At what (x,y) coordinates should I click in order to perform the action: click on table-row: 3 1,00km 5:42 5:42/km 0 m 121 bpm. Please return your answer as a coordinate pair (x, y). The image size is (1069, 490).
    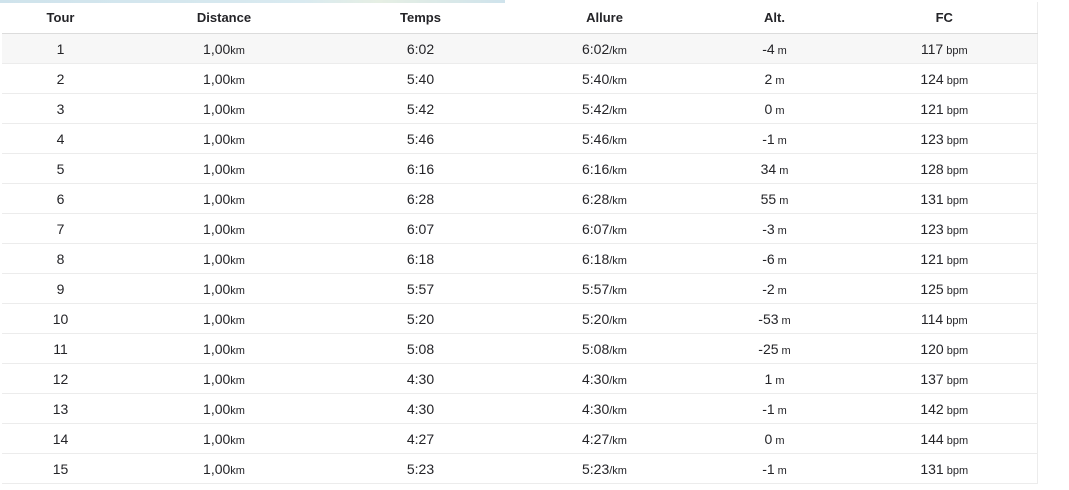
    Looking at the image, I should click on (519, 108).